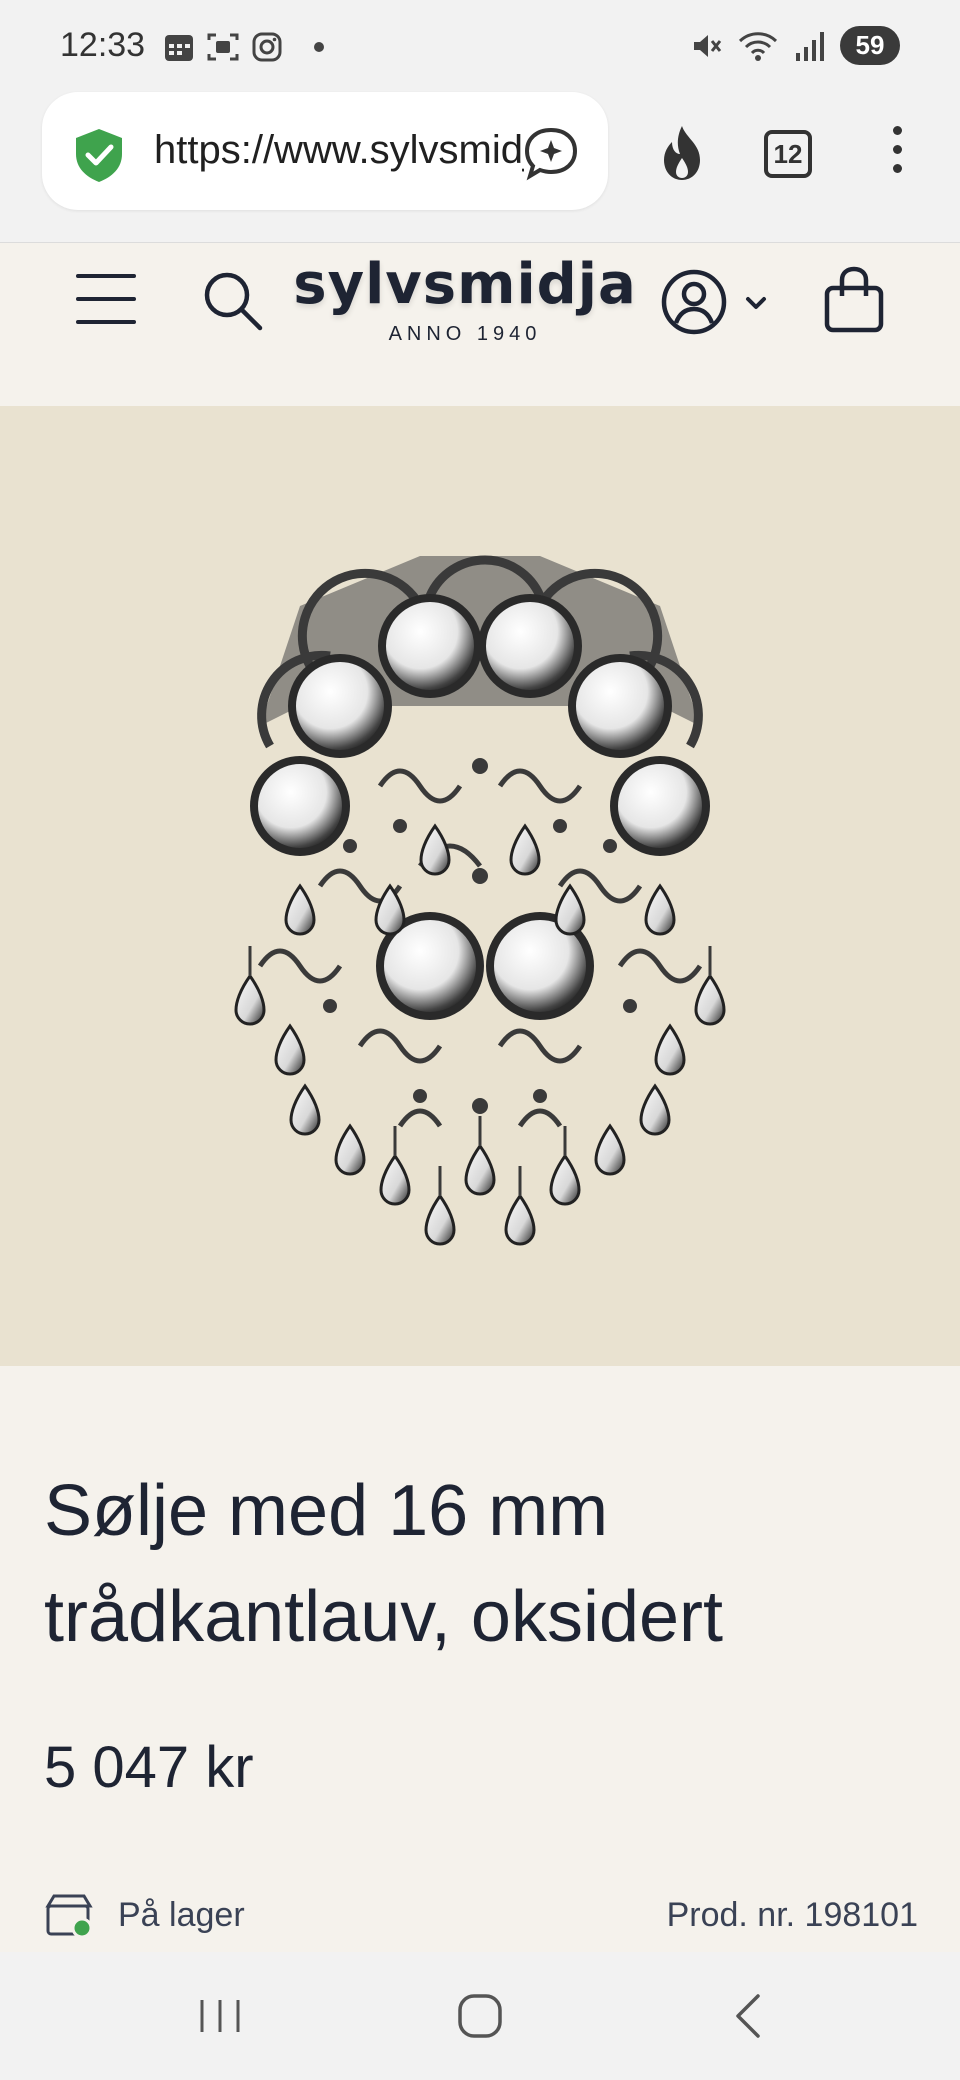 The height and width of the screenshot is (2080, 960). I want to click on dot-icon, so click(319, 47).